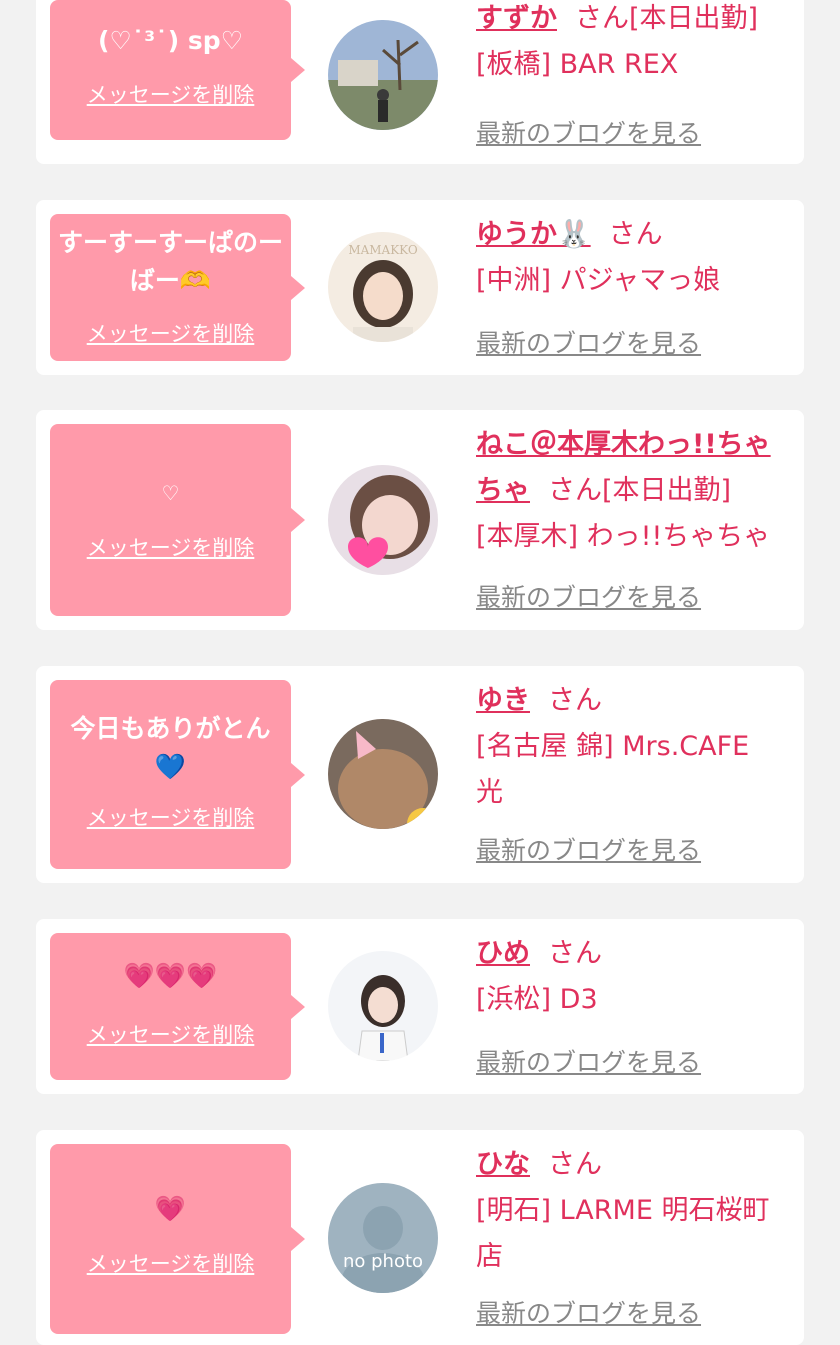 This screenshot has height=1345, width=840. I want to click on name-line: ゆき さん, so click(632, 701).